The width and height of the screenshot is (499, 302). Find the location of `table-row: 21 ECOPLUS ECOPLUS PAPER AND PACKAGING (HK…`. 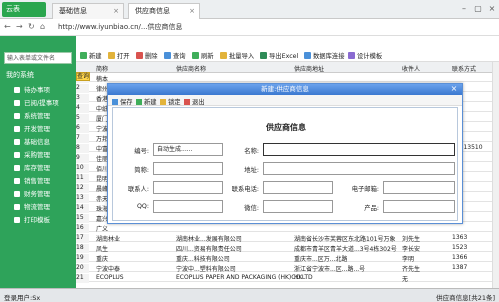

table-row: 21 ECOPLUS ECOPLUS PAPER AND PACKAGING (HK… is located at coordinates (287, 278).